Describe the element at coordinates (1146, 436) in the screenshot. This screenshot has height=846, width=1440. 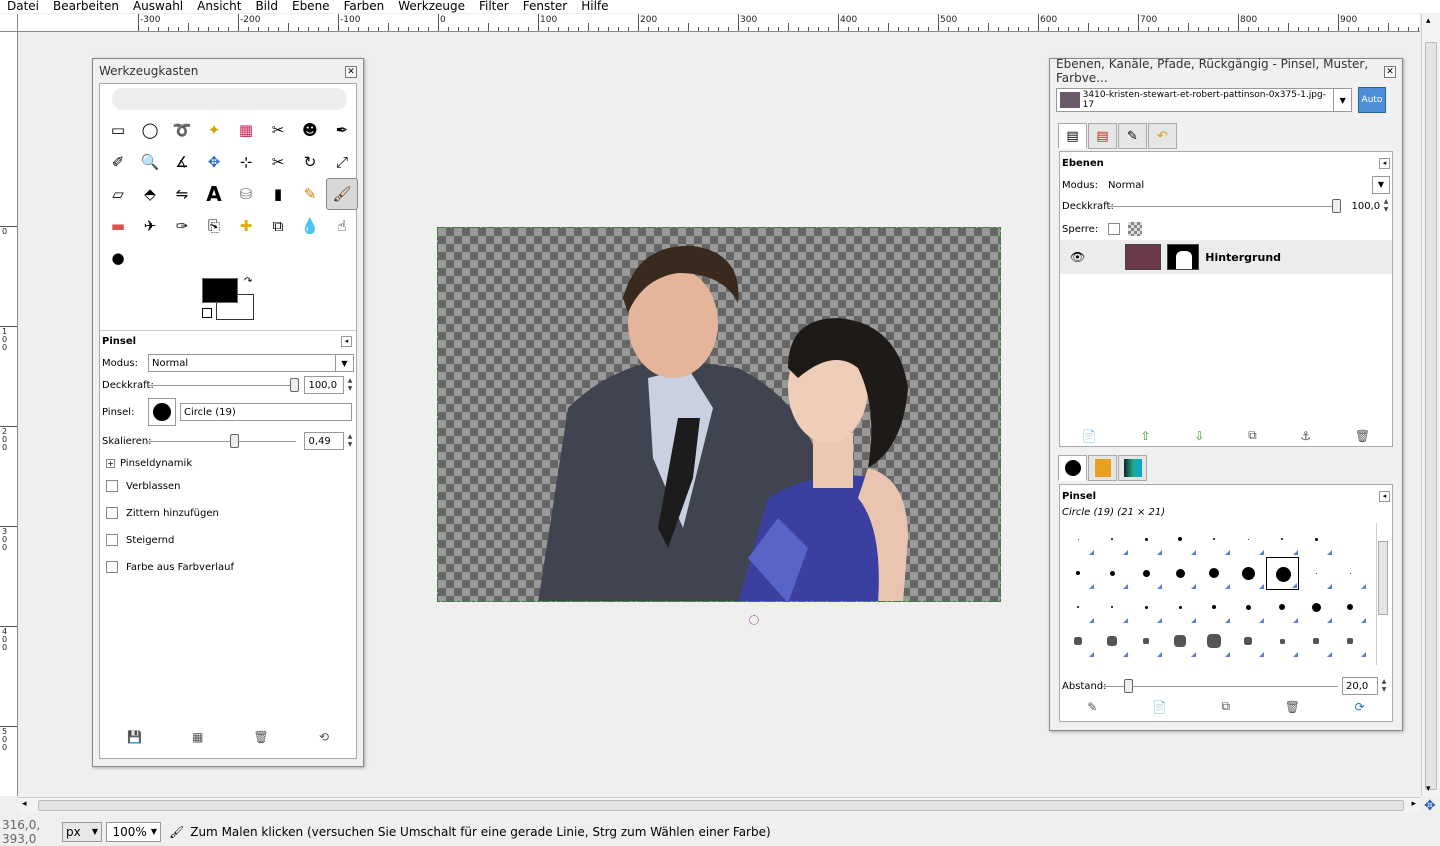
I see `raise-layer-icon: ⇧` at that location.